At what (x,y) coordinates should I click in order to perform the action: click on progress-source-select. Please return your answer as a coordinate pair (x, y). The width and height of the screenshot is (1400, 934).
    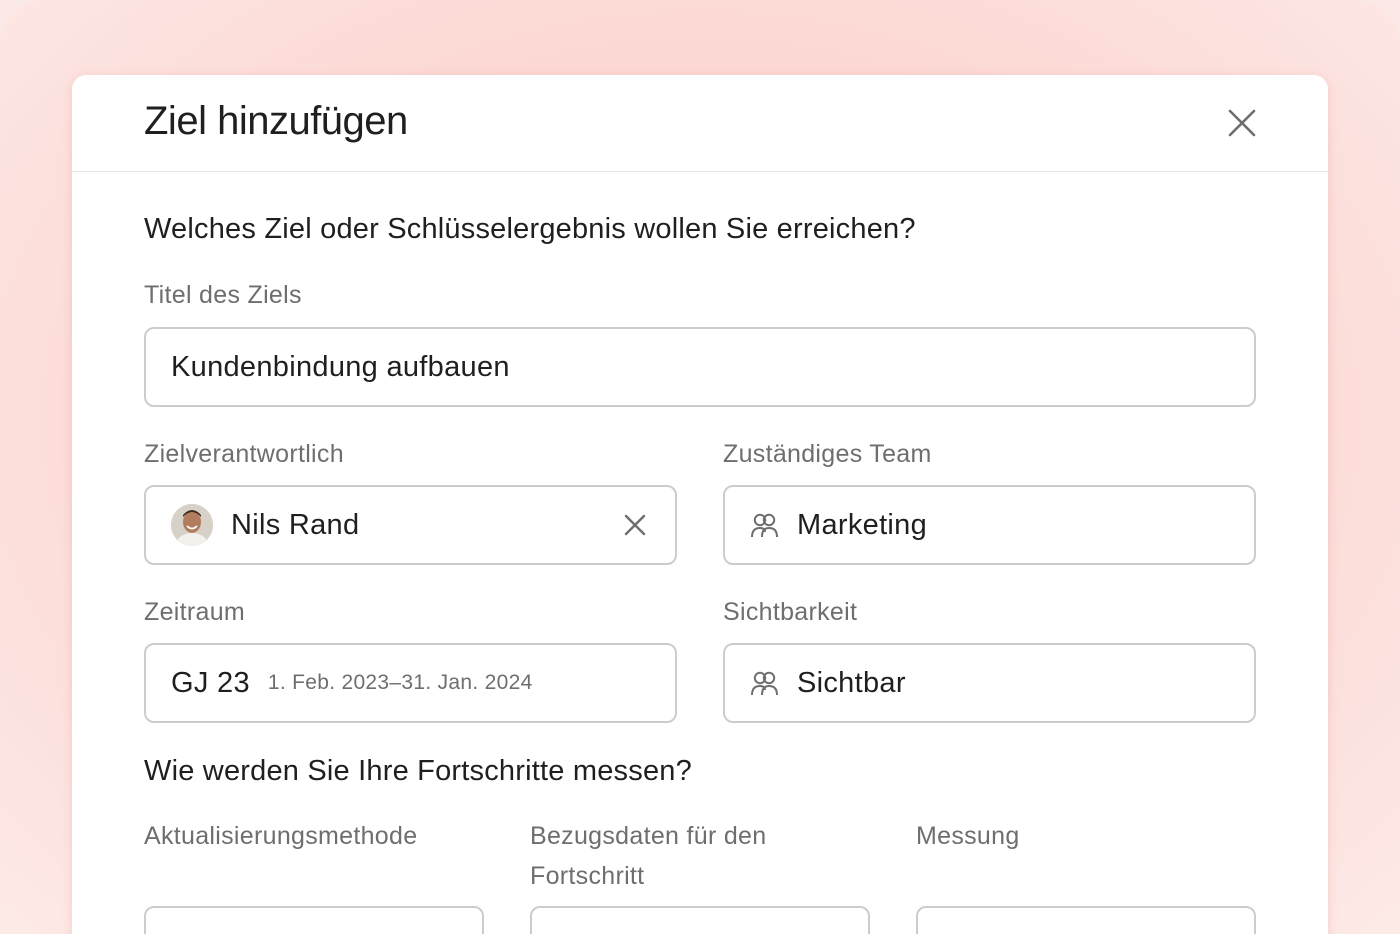
    Looking at the image, I should click on (700, 920).